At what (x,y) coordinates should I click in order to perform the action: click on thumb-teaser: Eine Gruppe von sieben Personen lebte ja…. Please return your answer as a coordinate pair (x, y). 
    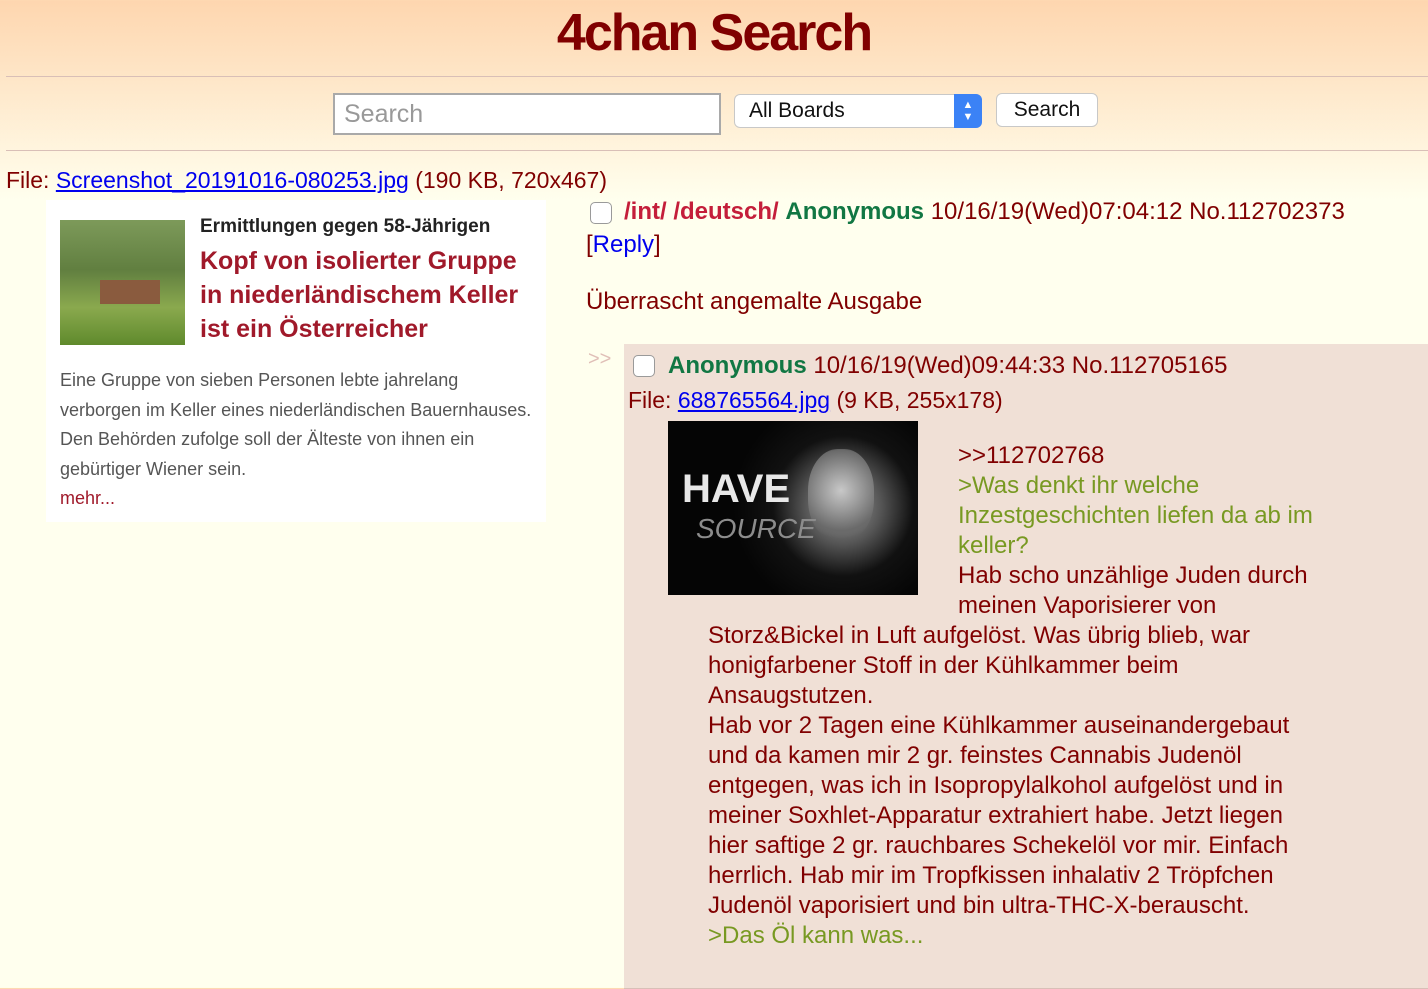
    Looking at the image, I should click on (296, 439).